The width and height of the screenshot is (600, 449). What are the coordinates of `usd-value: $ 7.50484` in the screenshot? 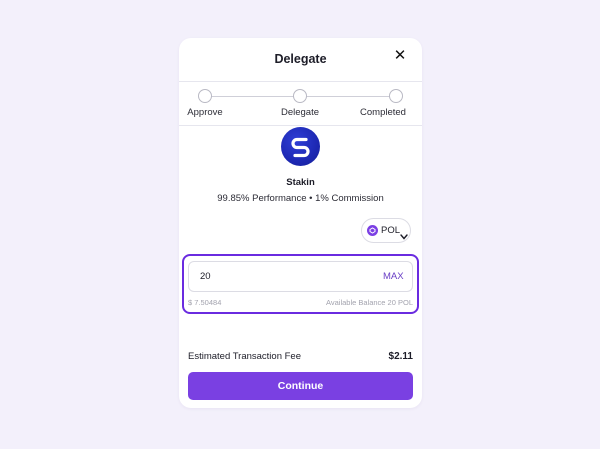 It's located at (205, 302).